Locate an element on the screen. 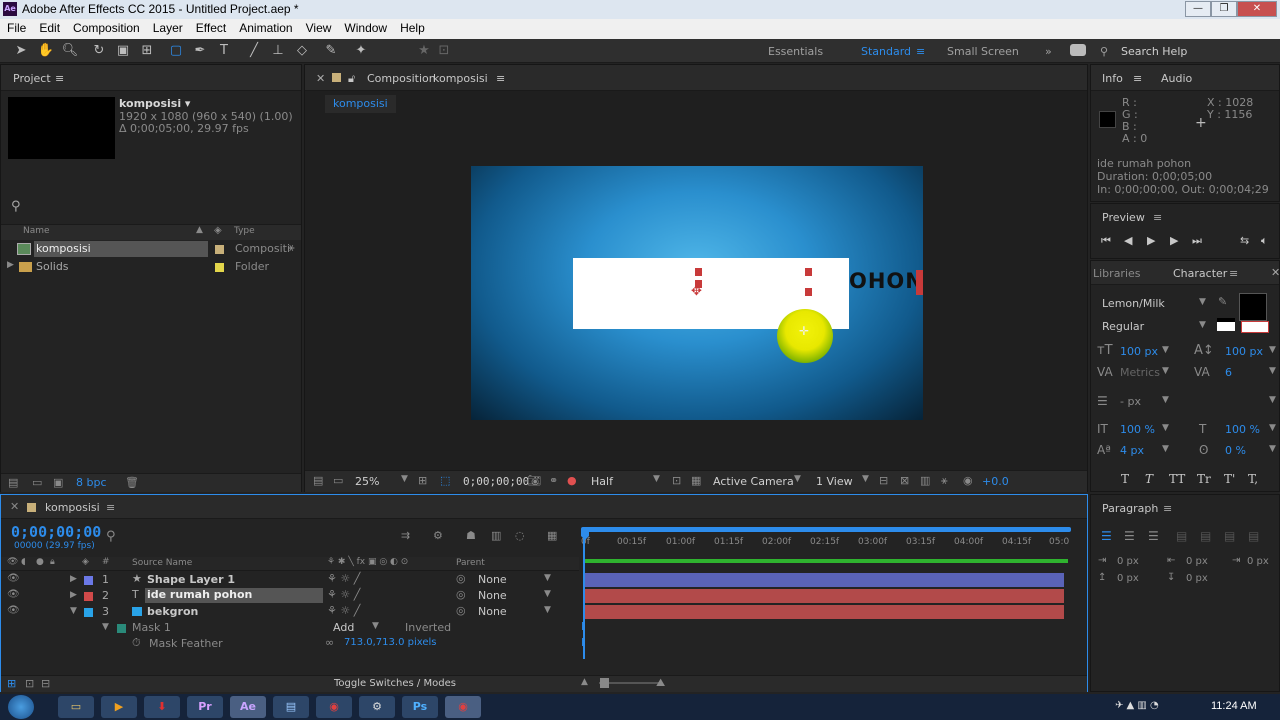  clock: 11:24 AM is located at coordinates (1234, 706).